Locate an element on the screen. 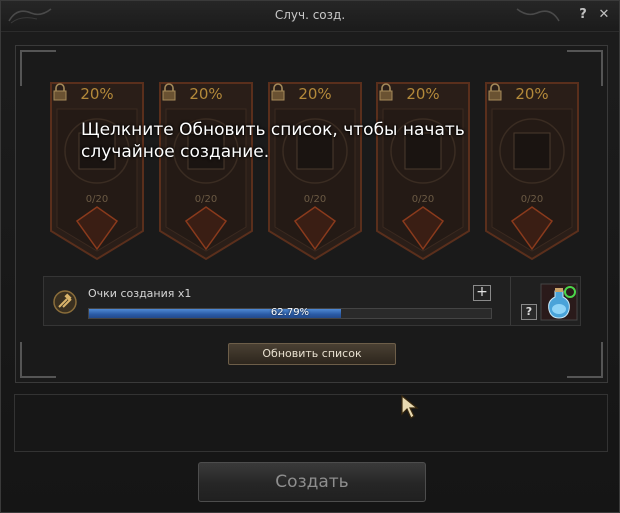 The image size is (620, 513). info-area is located at coordinates (311, 423).